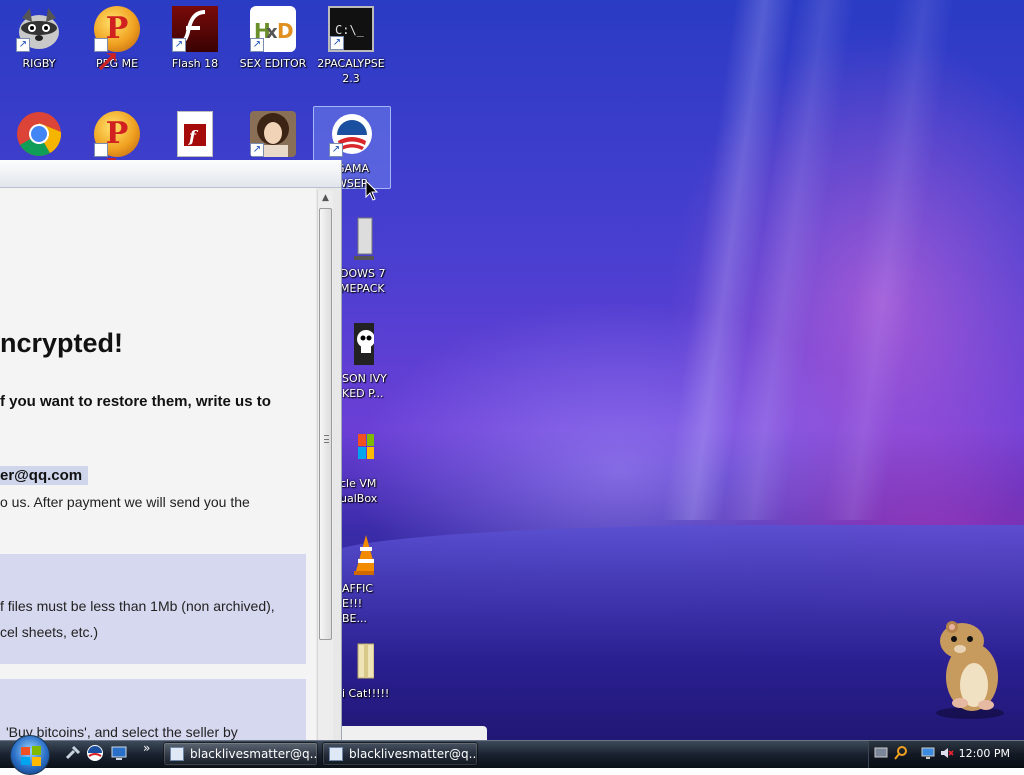 This screenshot has height=775, width=1024. I want to click on payment-text: o us. After payment we will send you the, so click(125, 502).